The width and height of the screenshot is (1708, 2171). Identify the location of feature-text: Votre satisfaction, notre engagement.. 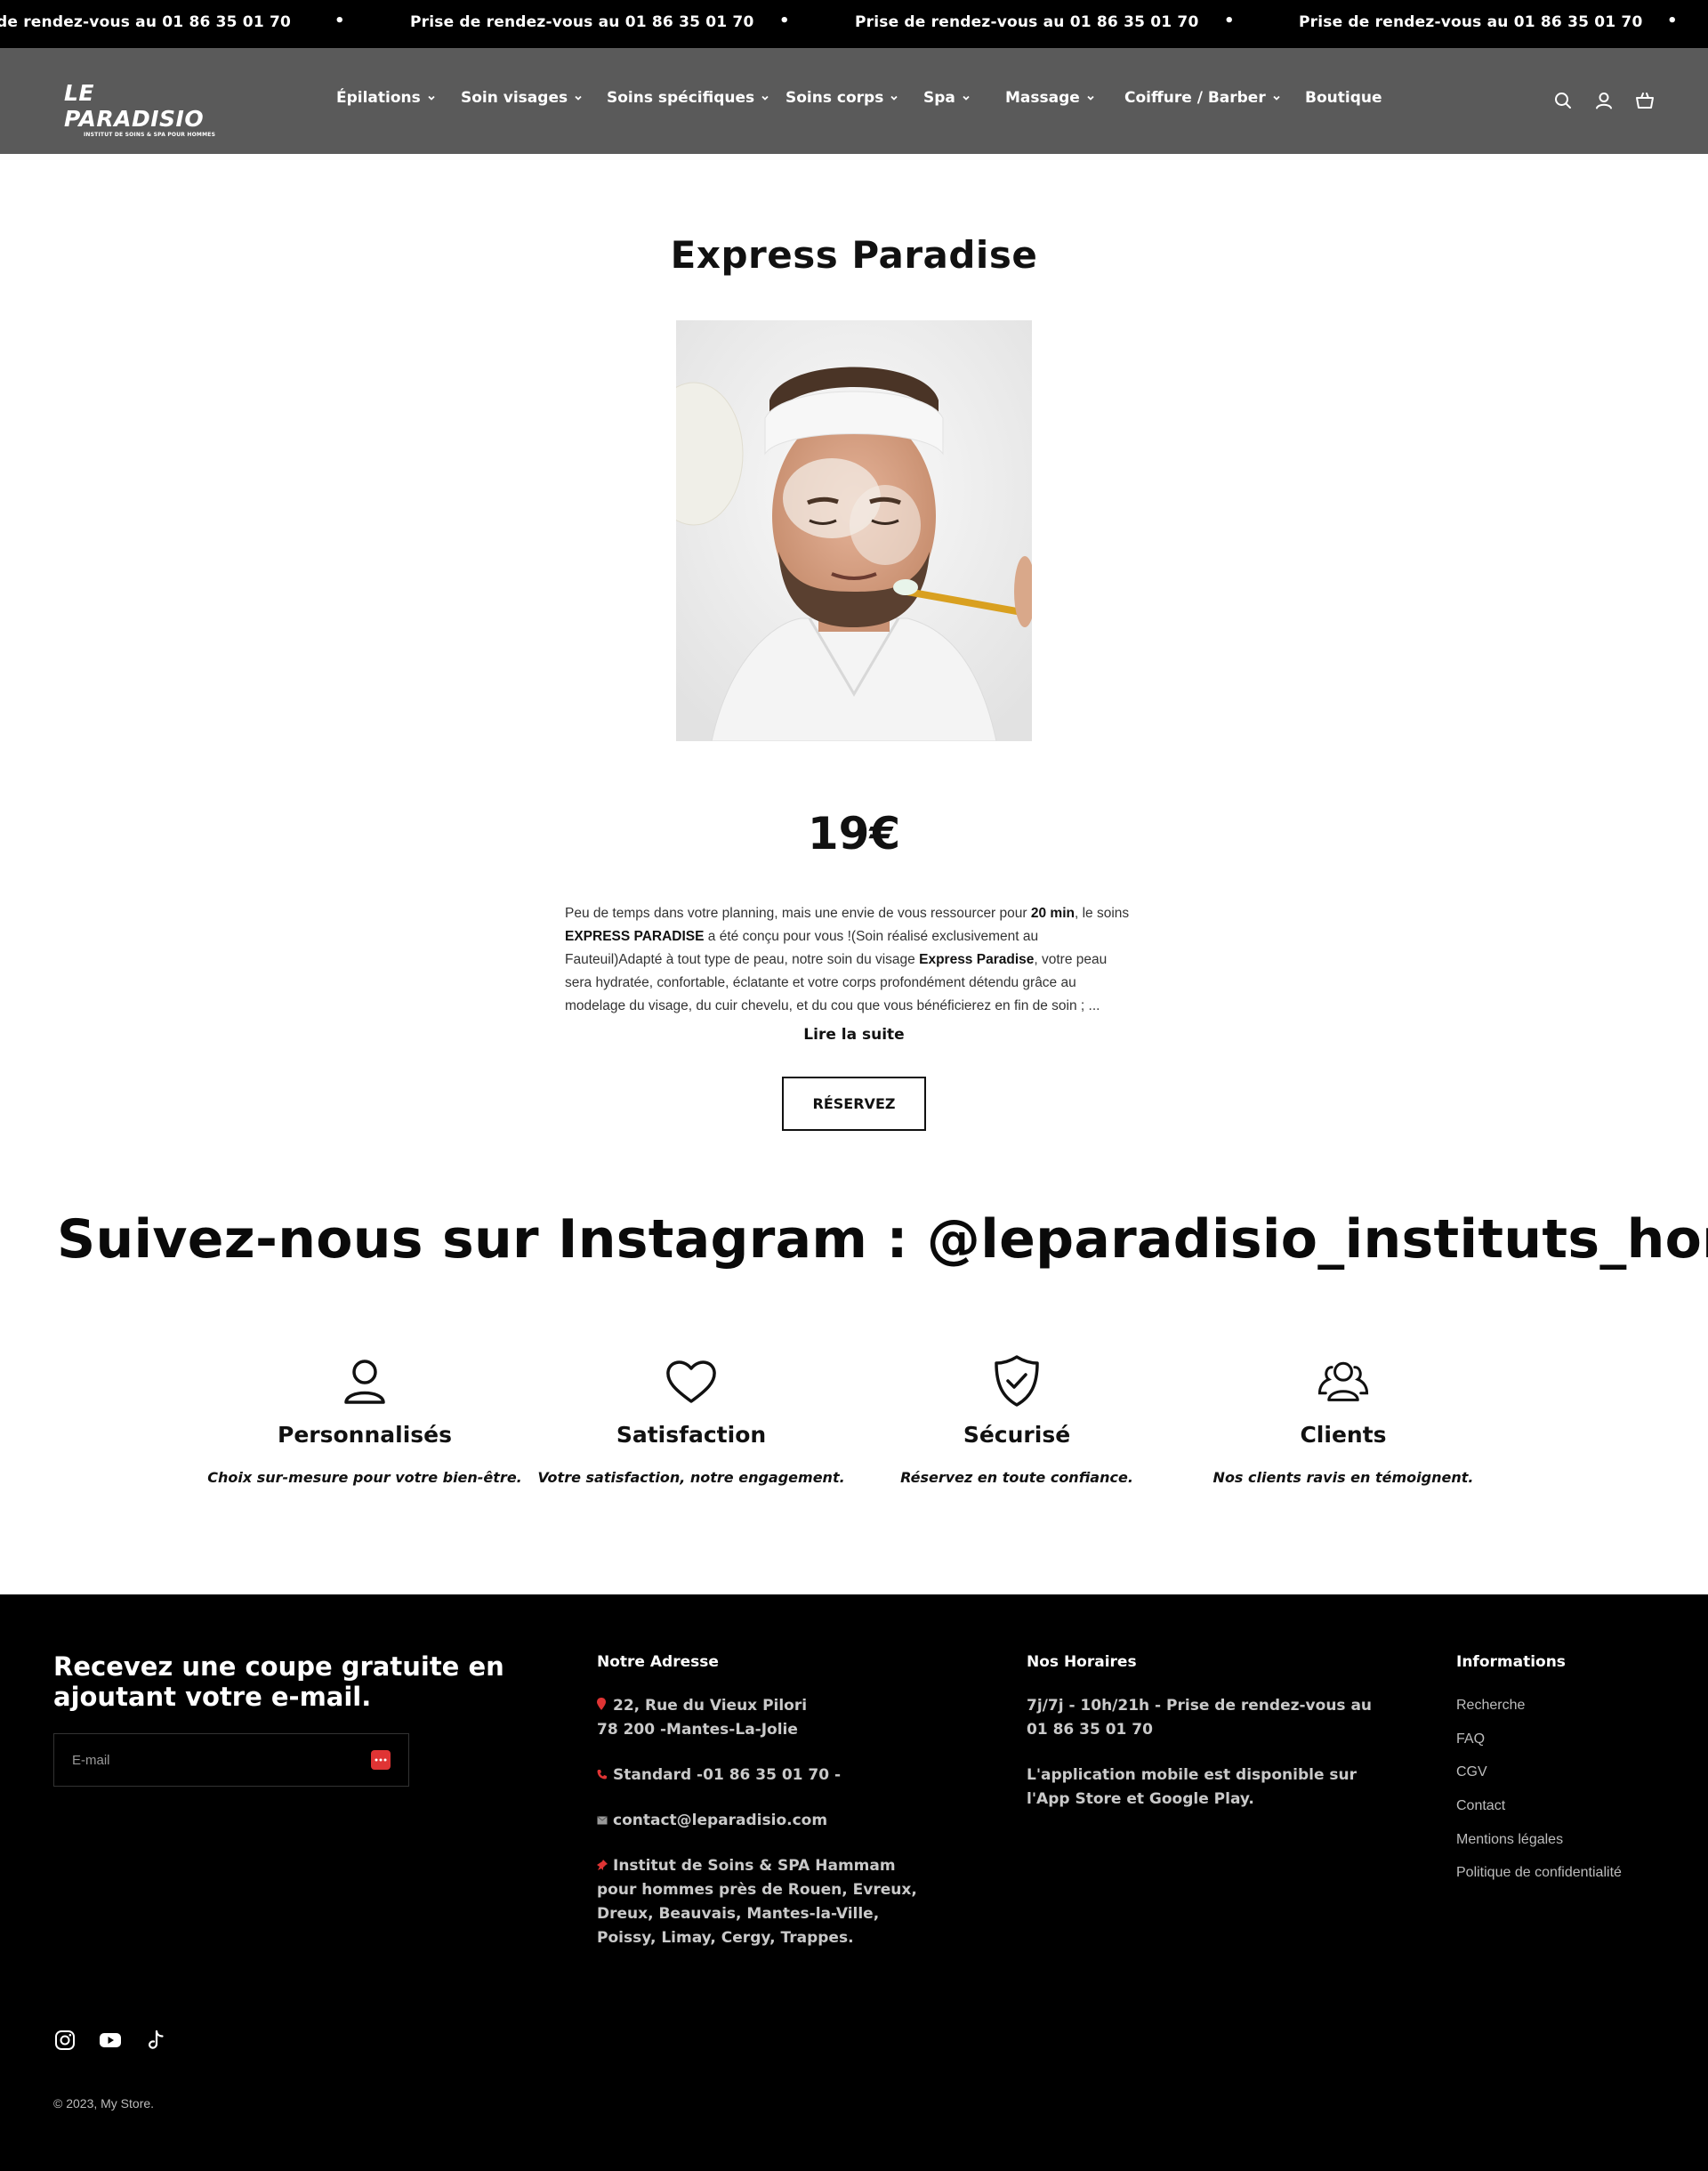
(691, 1477).